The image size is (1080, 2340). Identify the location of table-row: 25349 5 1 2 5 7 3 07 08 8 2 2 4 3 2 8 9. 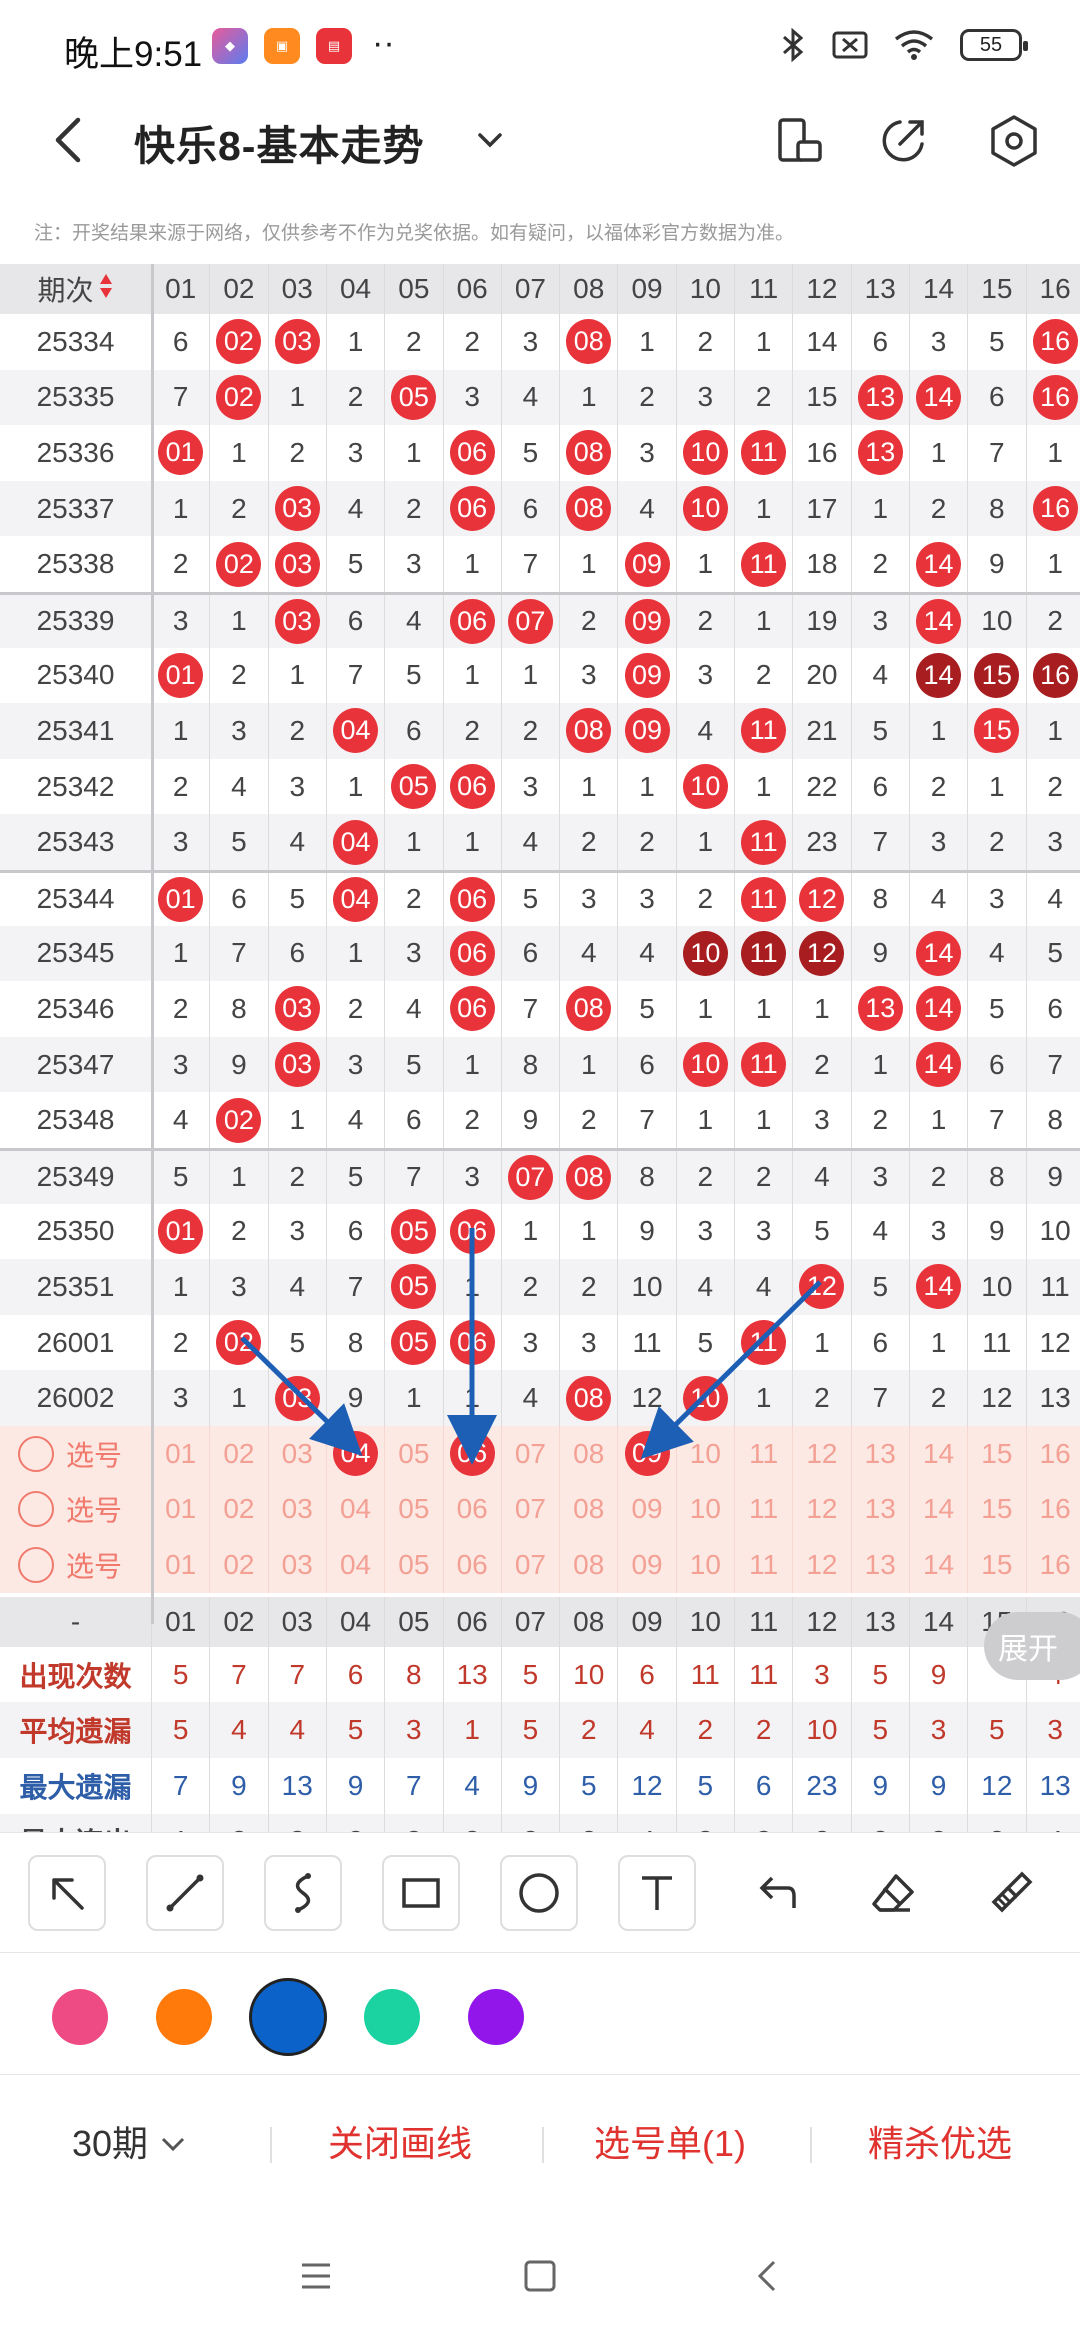
(540, 1176).